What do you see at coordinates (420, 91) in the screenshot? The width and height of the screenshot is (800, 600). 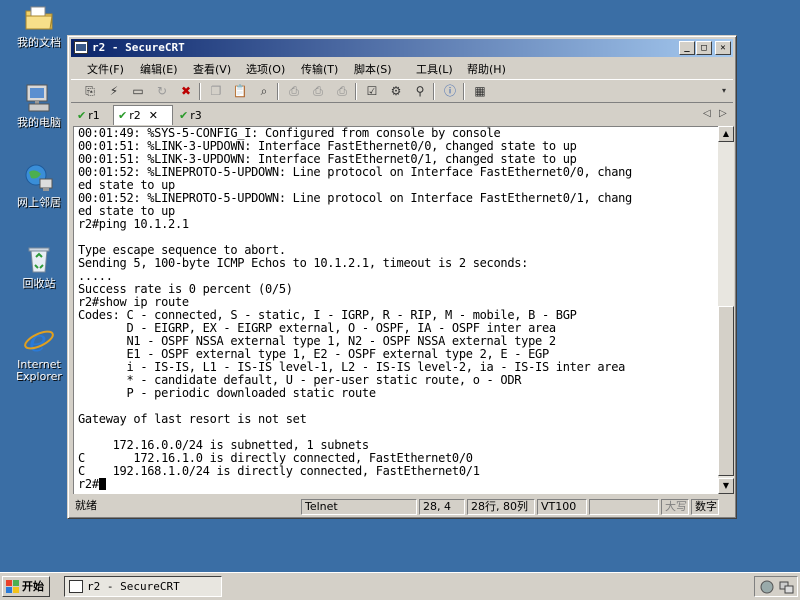 I see `keymap-icon: ⚲` at bounding box center [420, 91].